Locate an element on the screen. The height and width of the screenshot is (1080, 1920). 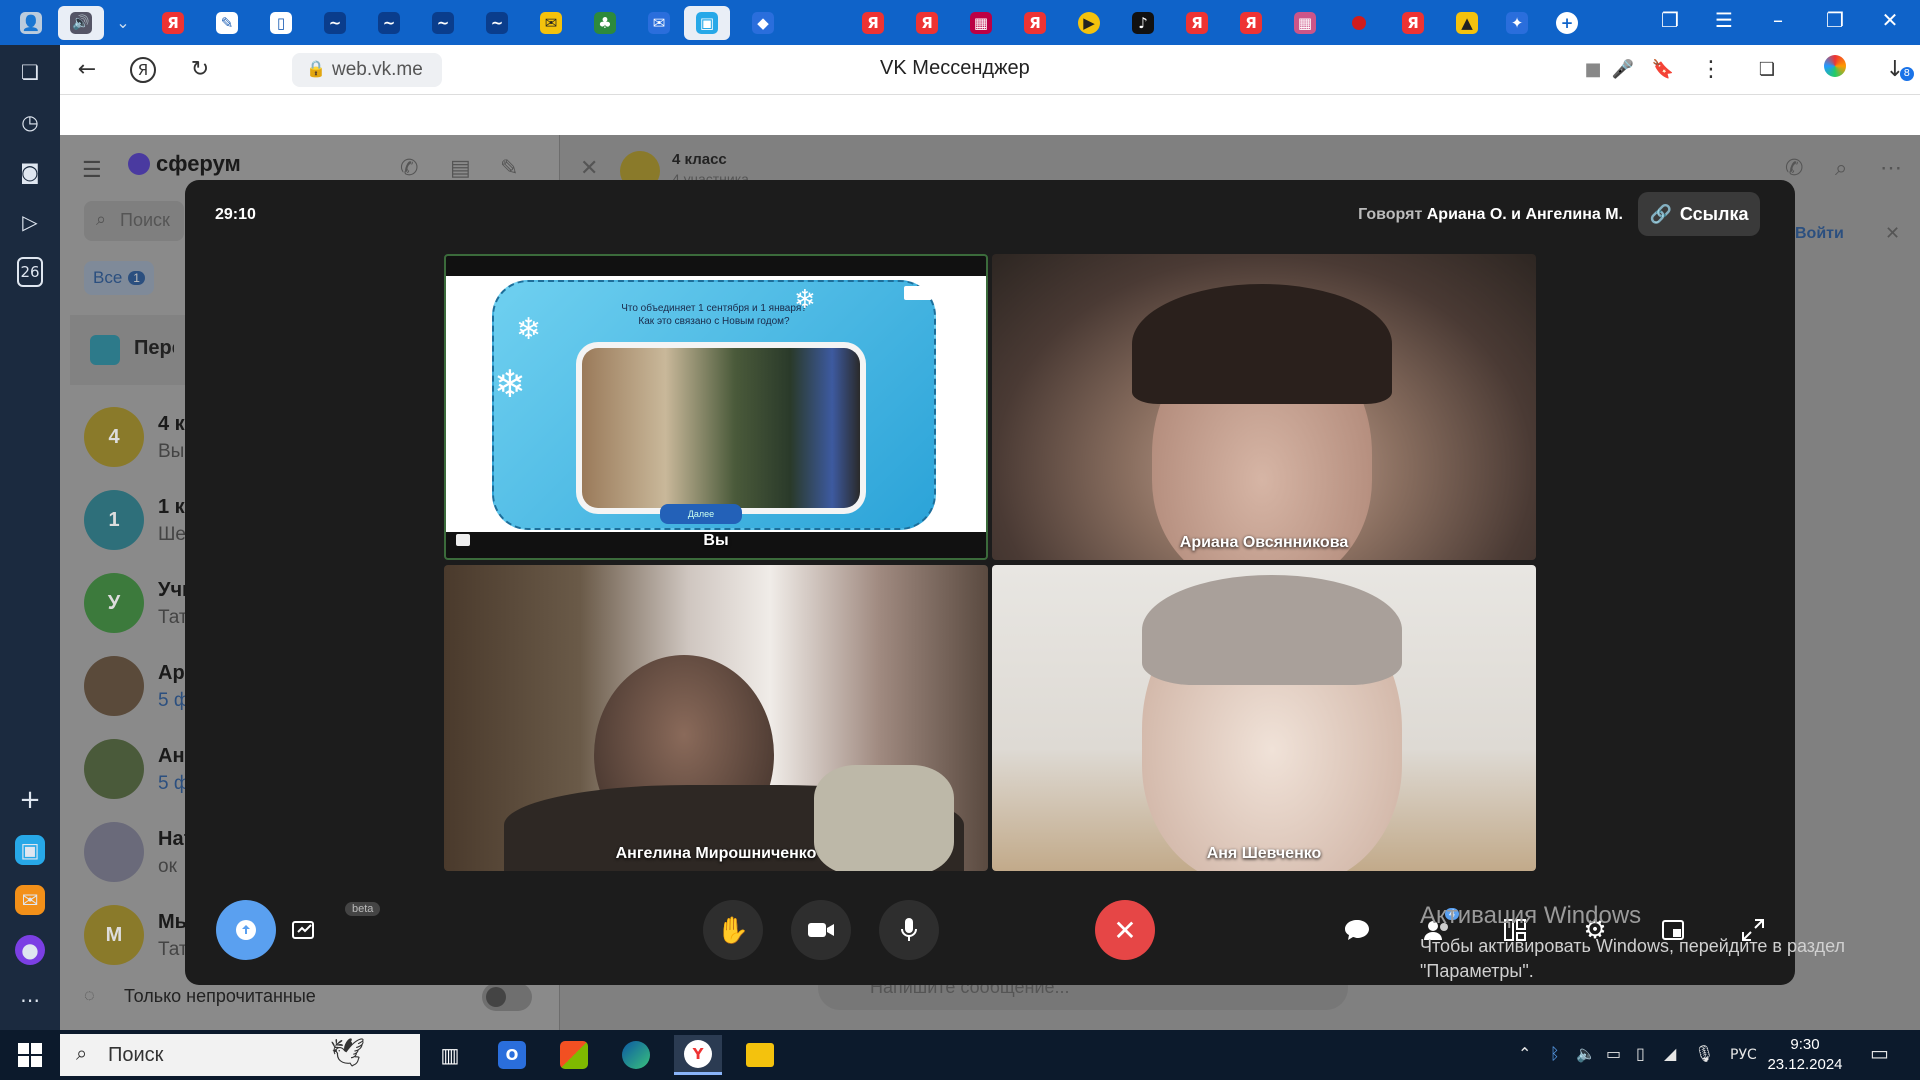
bookmark-icon: 🔖 is located at coordinates (1663, 70).